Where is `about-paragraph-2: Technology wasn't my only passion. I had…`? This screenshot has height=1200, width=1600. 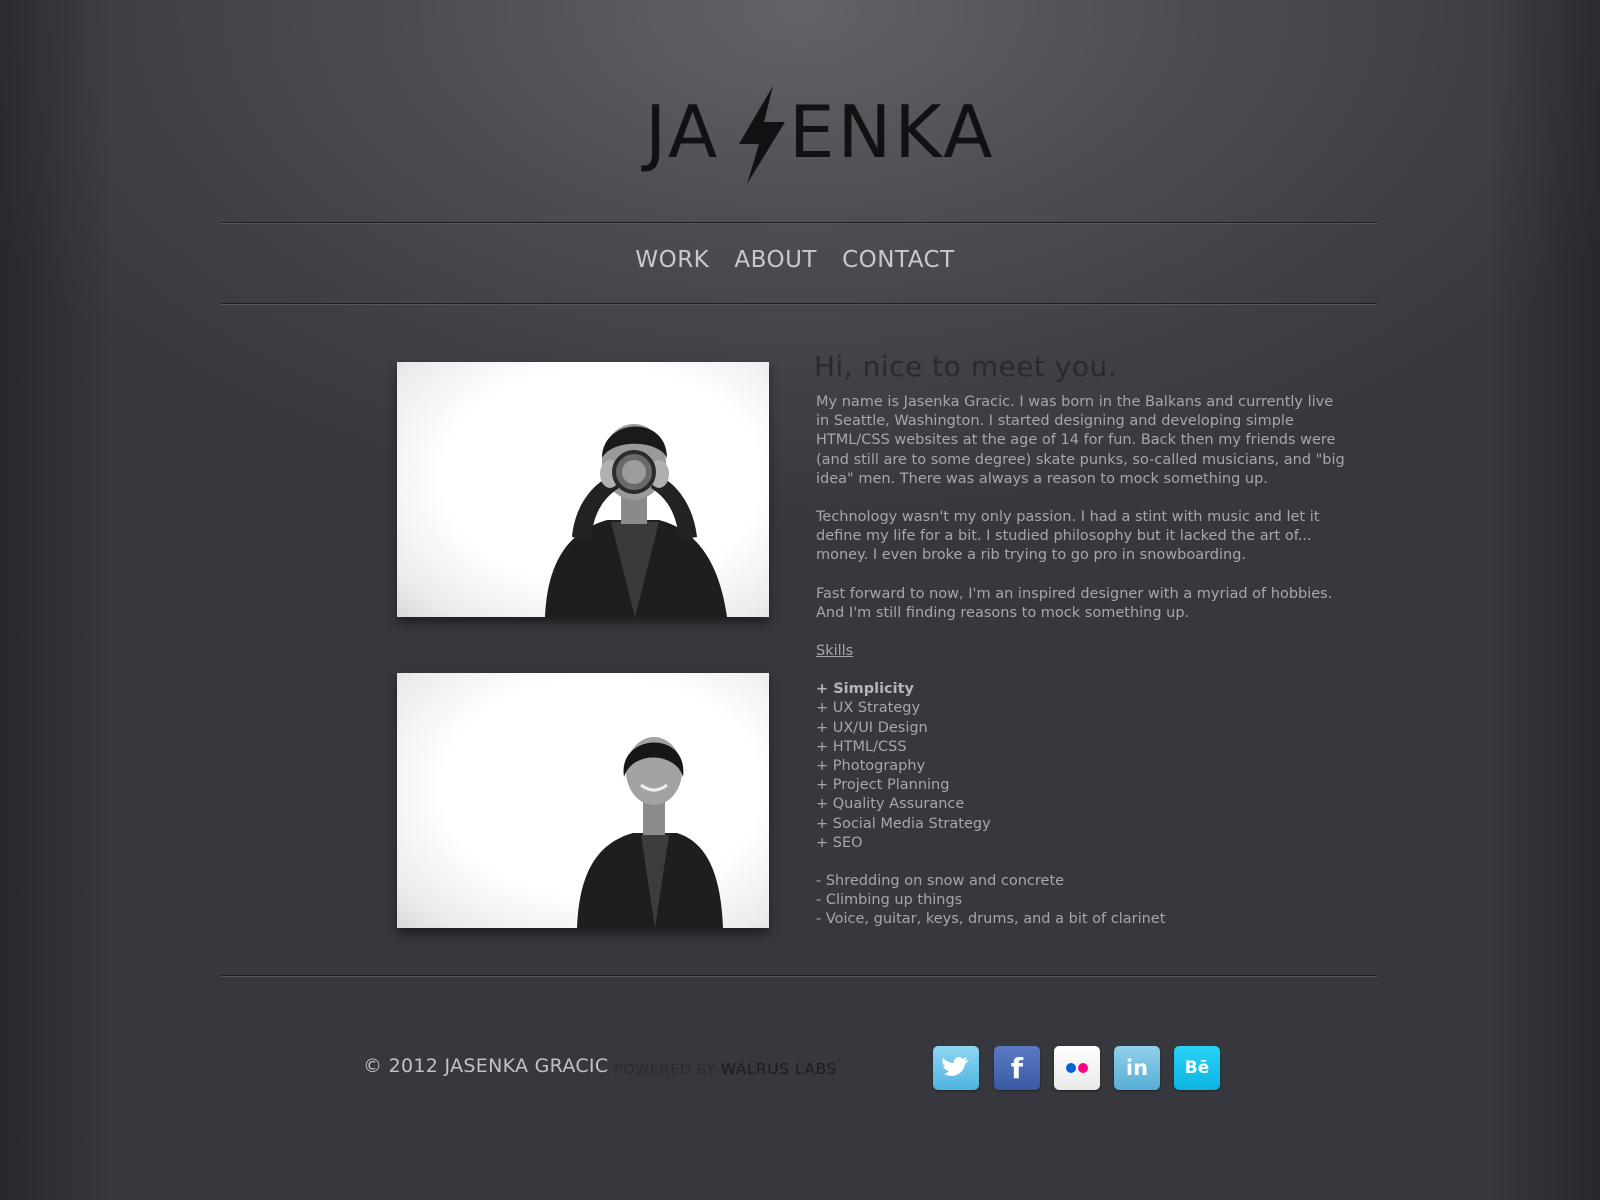
about-paragraph-2: Technology wasn't my only passion. I had… is located at coordinates (1068, 536).